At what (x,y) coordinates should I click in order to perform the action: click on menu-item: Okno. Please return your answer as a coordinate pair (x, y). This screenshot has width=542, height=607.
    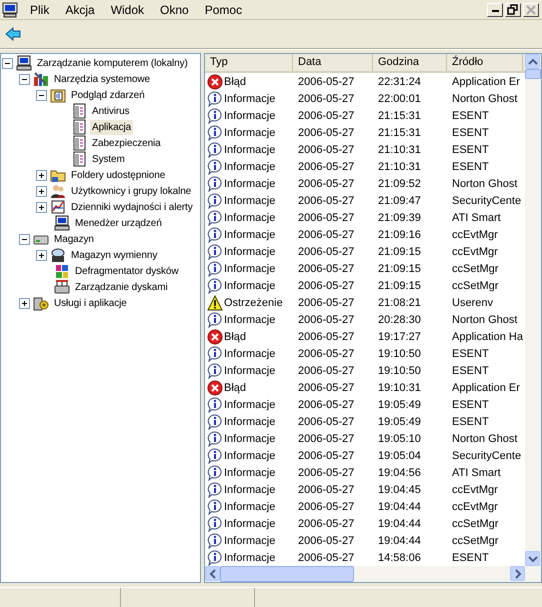
    Looking at the image, I should click on (174, 10).